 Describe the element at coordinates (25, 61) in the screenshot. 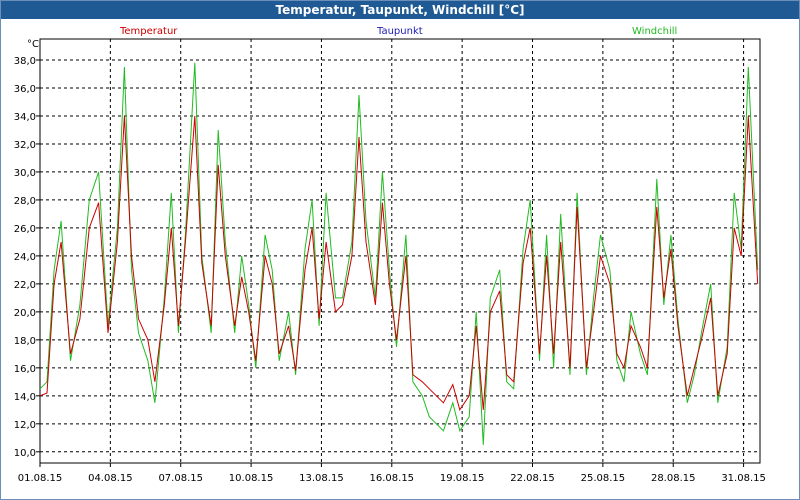

I see `y-tick-label: 38,0` at that location.